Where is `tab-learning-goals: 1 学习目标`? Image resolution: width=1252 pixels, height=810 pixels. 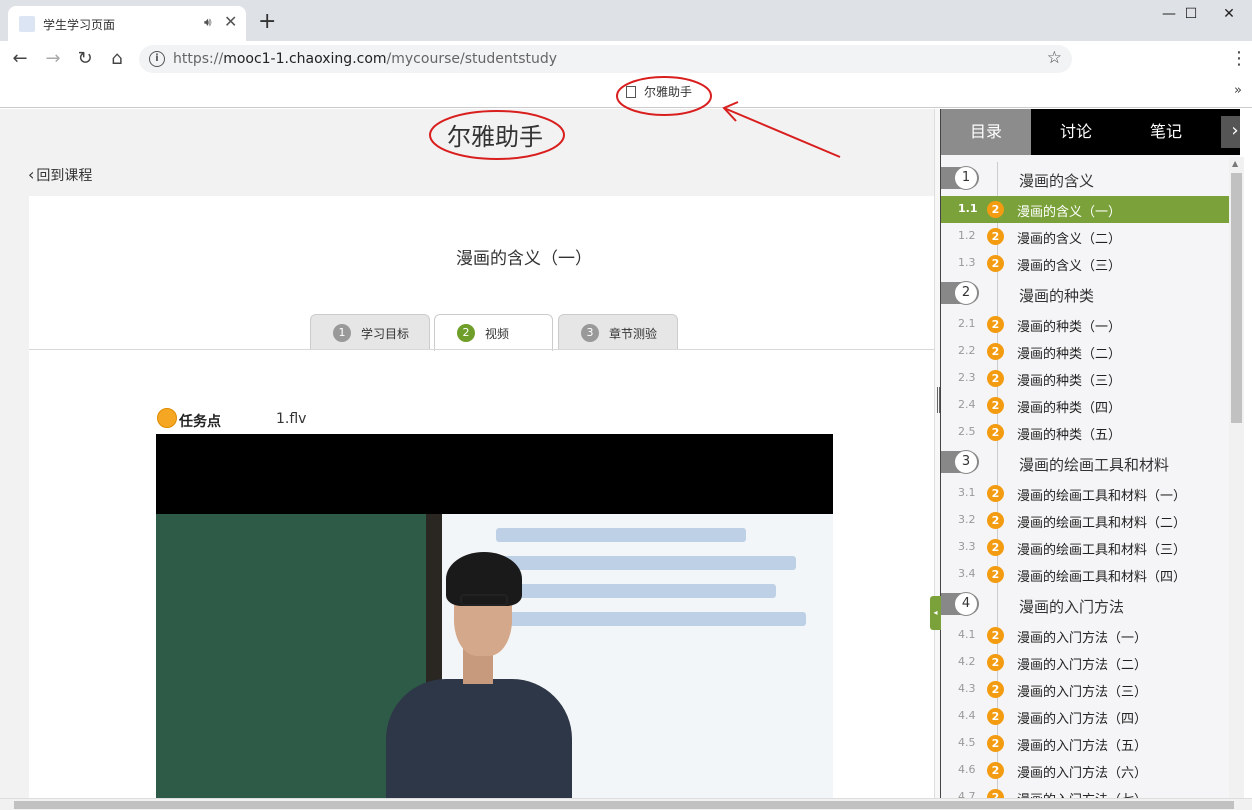 tab-learning-goals: 1 学习目标 is located at coordinates (370, 332).